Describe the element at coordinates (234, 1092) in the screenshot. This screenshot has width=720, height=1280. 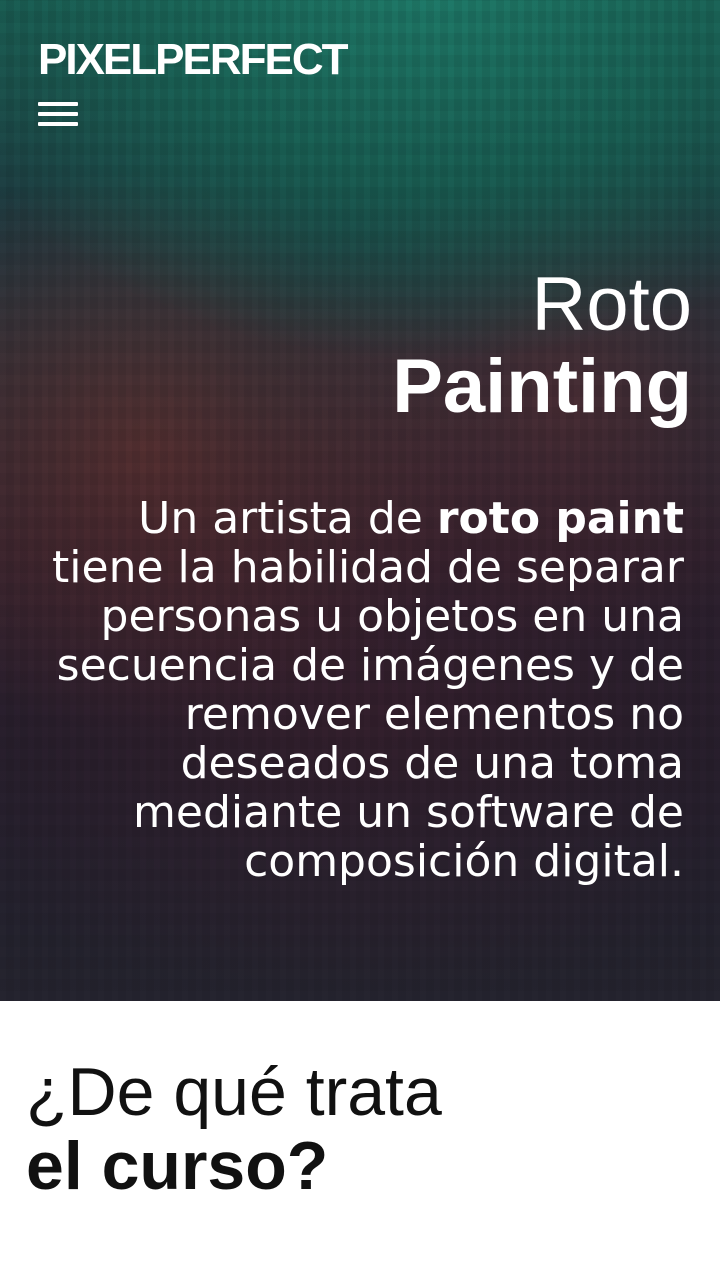
I see `course-heading-light: ¿De qué trata` at that location.